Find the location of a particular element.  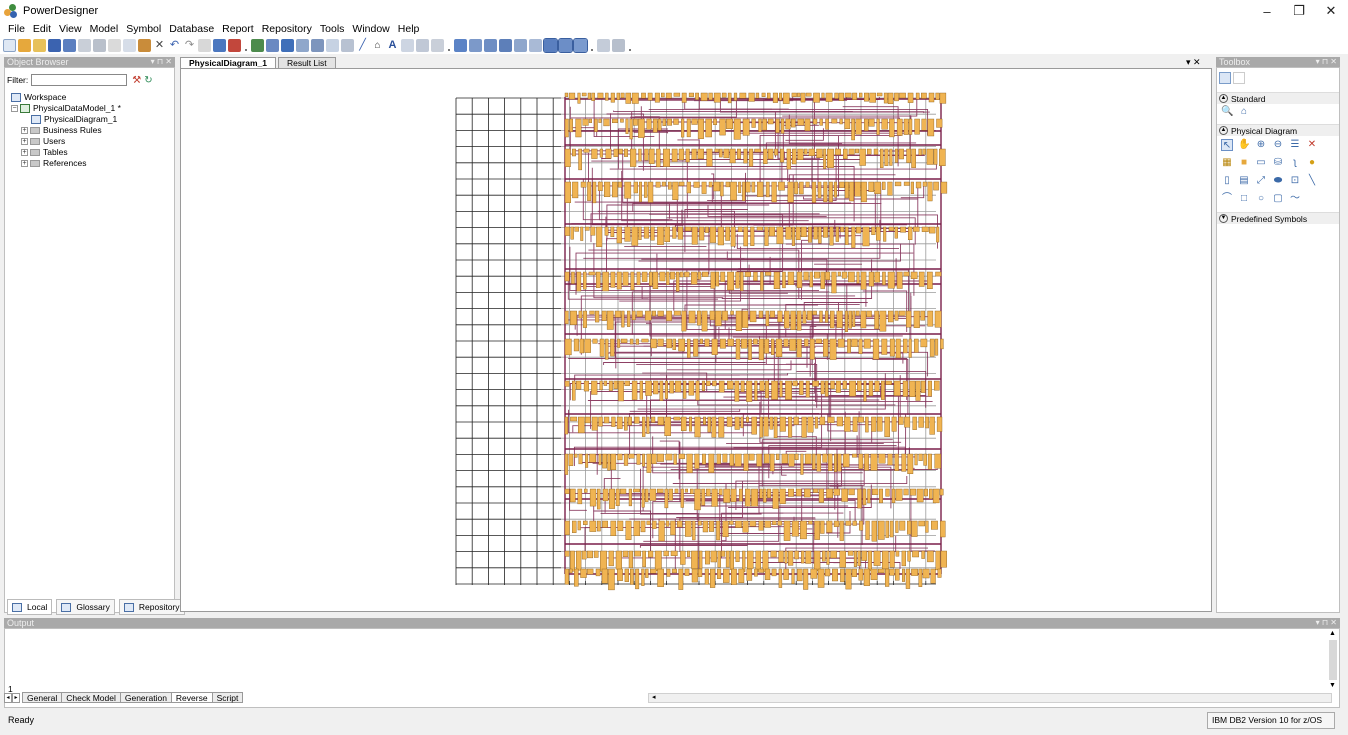

reverse-engineer-icon is located at coordinates (272, 45).